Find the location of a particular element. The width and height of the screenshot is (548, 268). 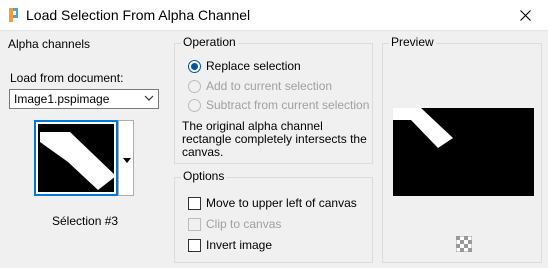

checkerboard-icon is located at coordinates (464, 244).